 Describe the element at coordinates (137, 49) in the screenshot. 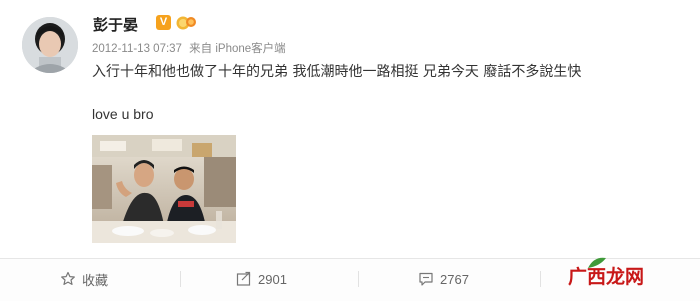

I see `post-timestamp: 2012-11-13 07:37` at that location.